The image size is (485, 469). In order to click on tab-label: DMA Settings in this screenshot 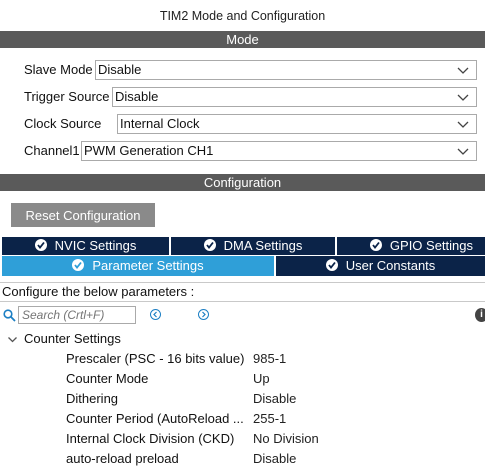, I will do `click(263, 245)`.